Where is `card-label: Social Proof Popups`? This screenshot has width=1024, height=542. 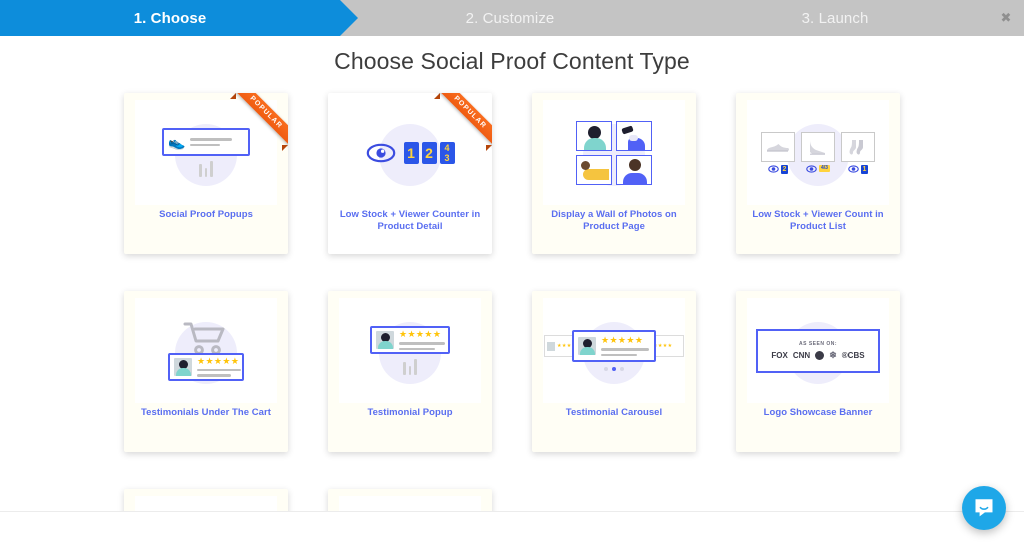 card-label: Social Proof Popups is located at coordinates (206, 214).